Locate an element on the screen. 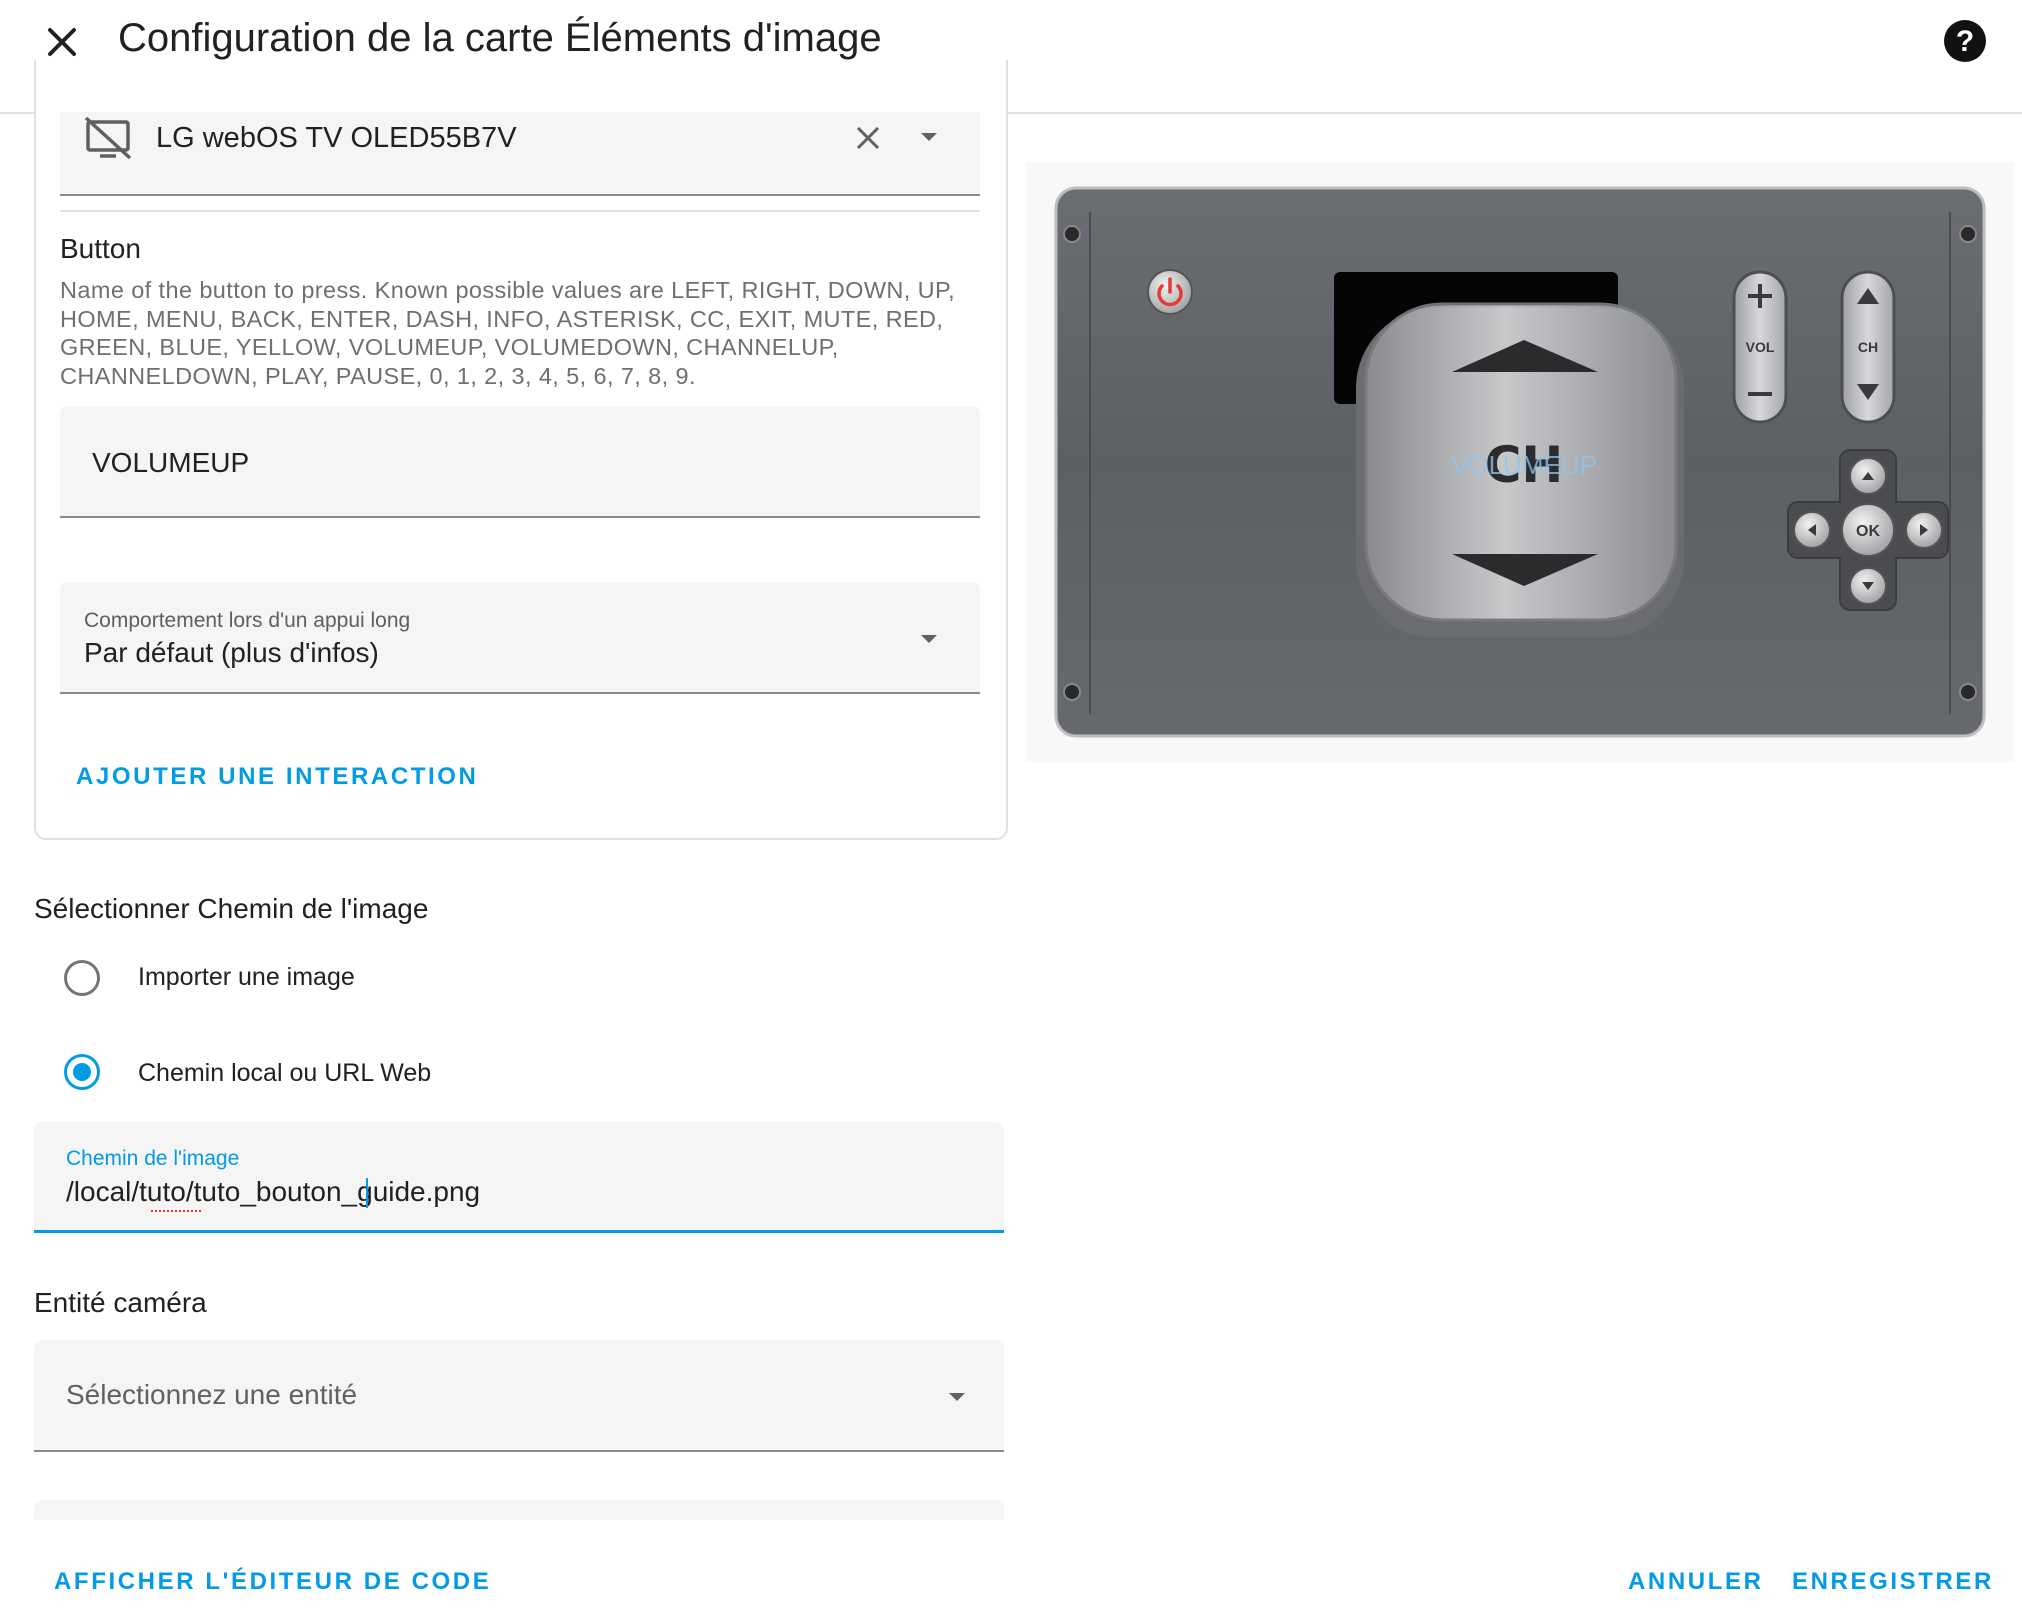  radio-local-url-label: Chemin local ou URL Web is located at coordinates (284, 1073).